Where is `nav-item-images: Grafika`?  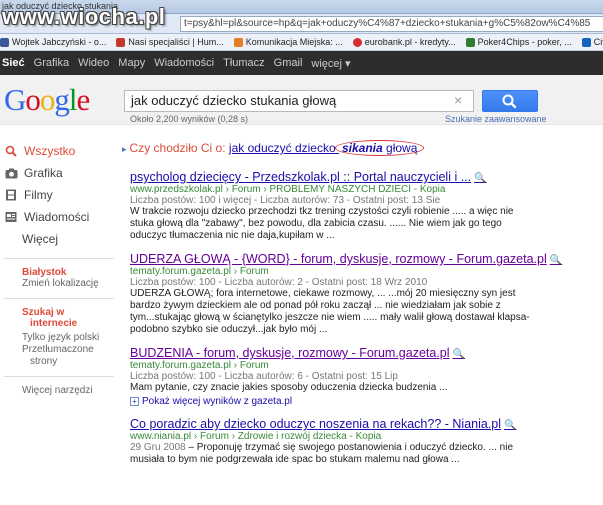 nav-item-images: Grafika is located at coordinates (60, 173).